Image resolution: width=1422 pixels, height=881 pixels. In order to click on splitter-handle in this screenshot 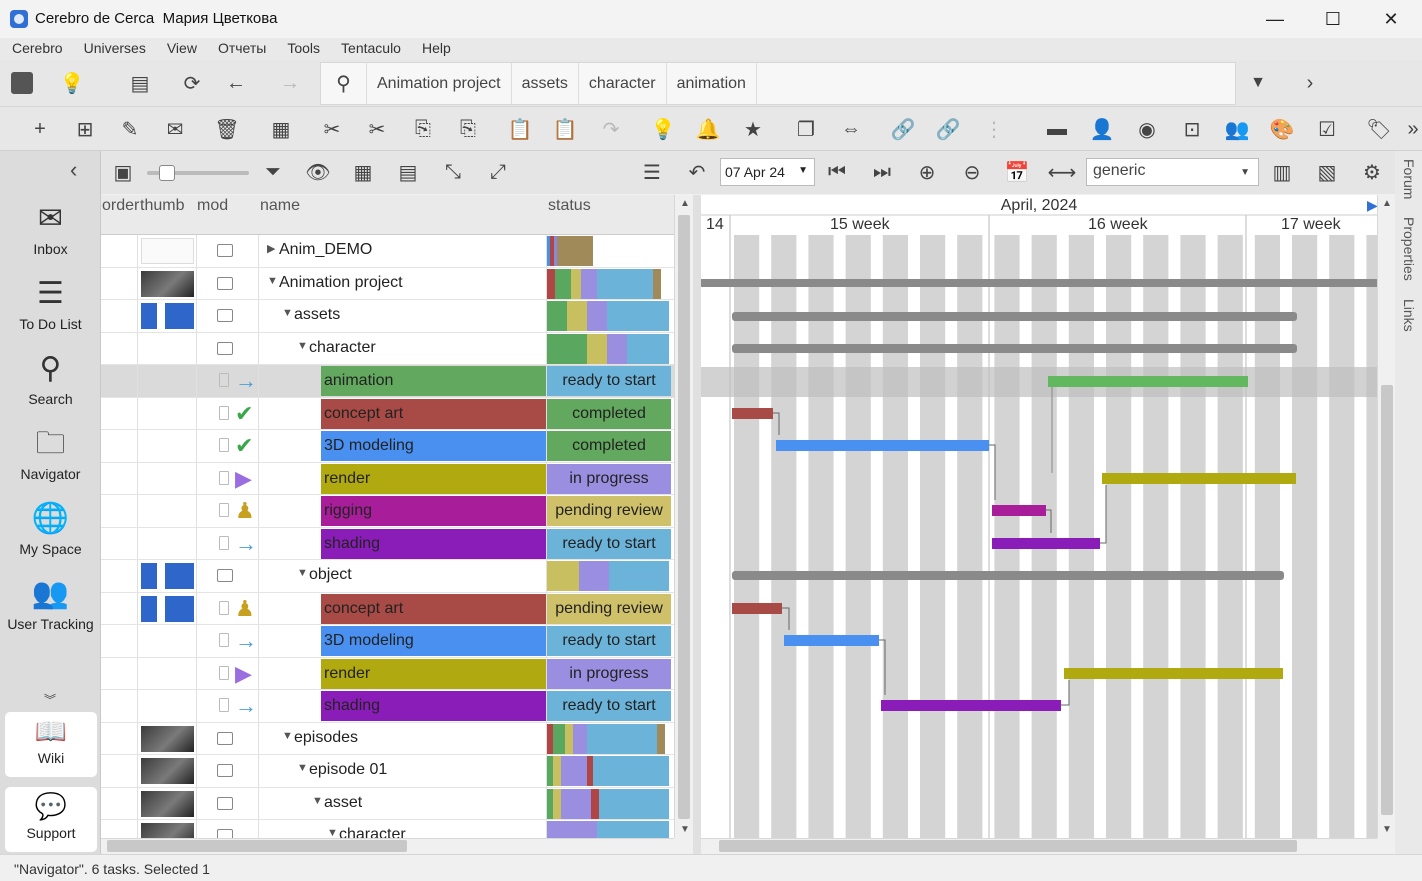, I will do `click(697, 524)`.